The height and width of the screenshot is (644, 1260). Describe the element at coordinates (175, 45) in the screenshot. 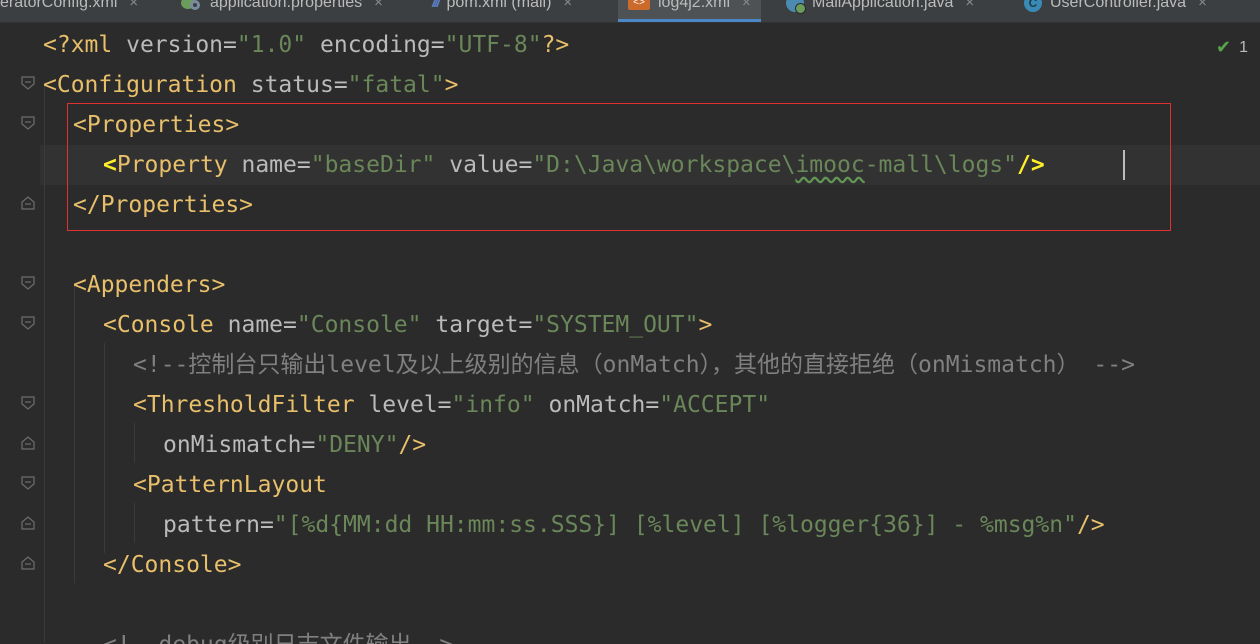

I see `attr-name: version` at that location.